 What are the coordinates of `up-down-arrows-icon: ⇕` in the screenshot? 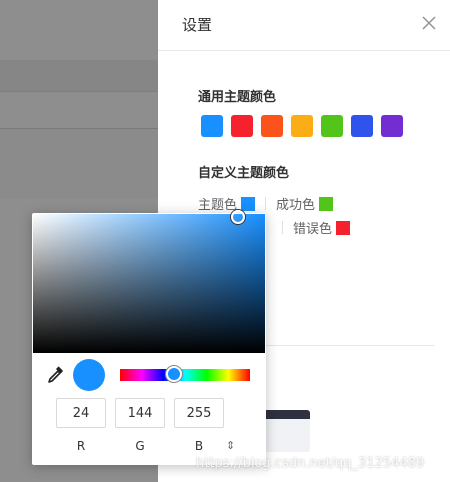 It's located at (230, 445).